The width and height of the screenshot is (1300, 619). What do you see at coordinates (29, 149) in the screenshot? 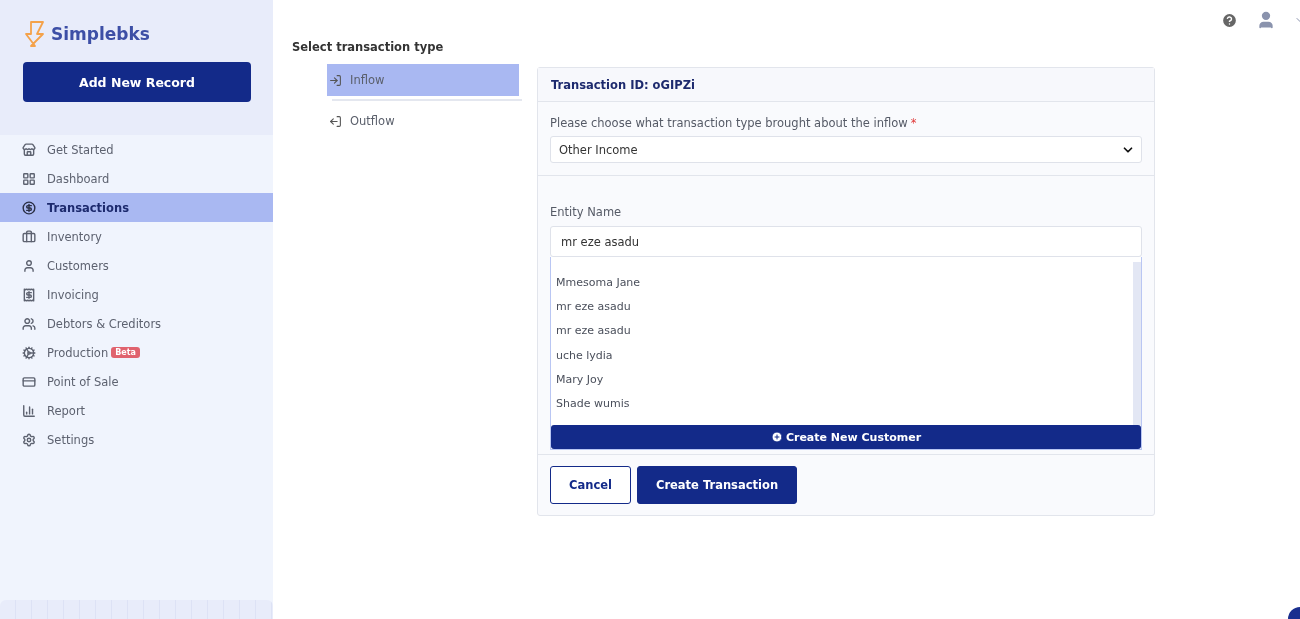
I see `store-icon` at bounding box center [29, 149].